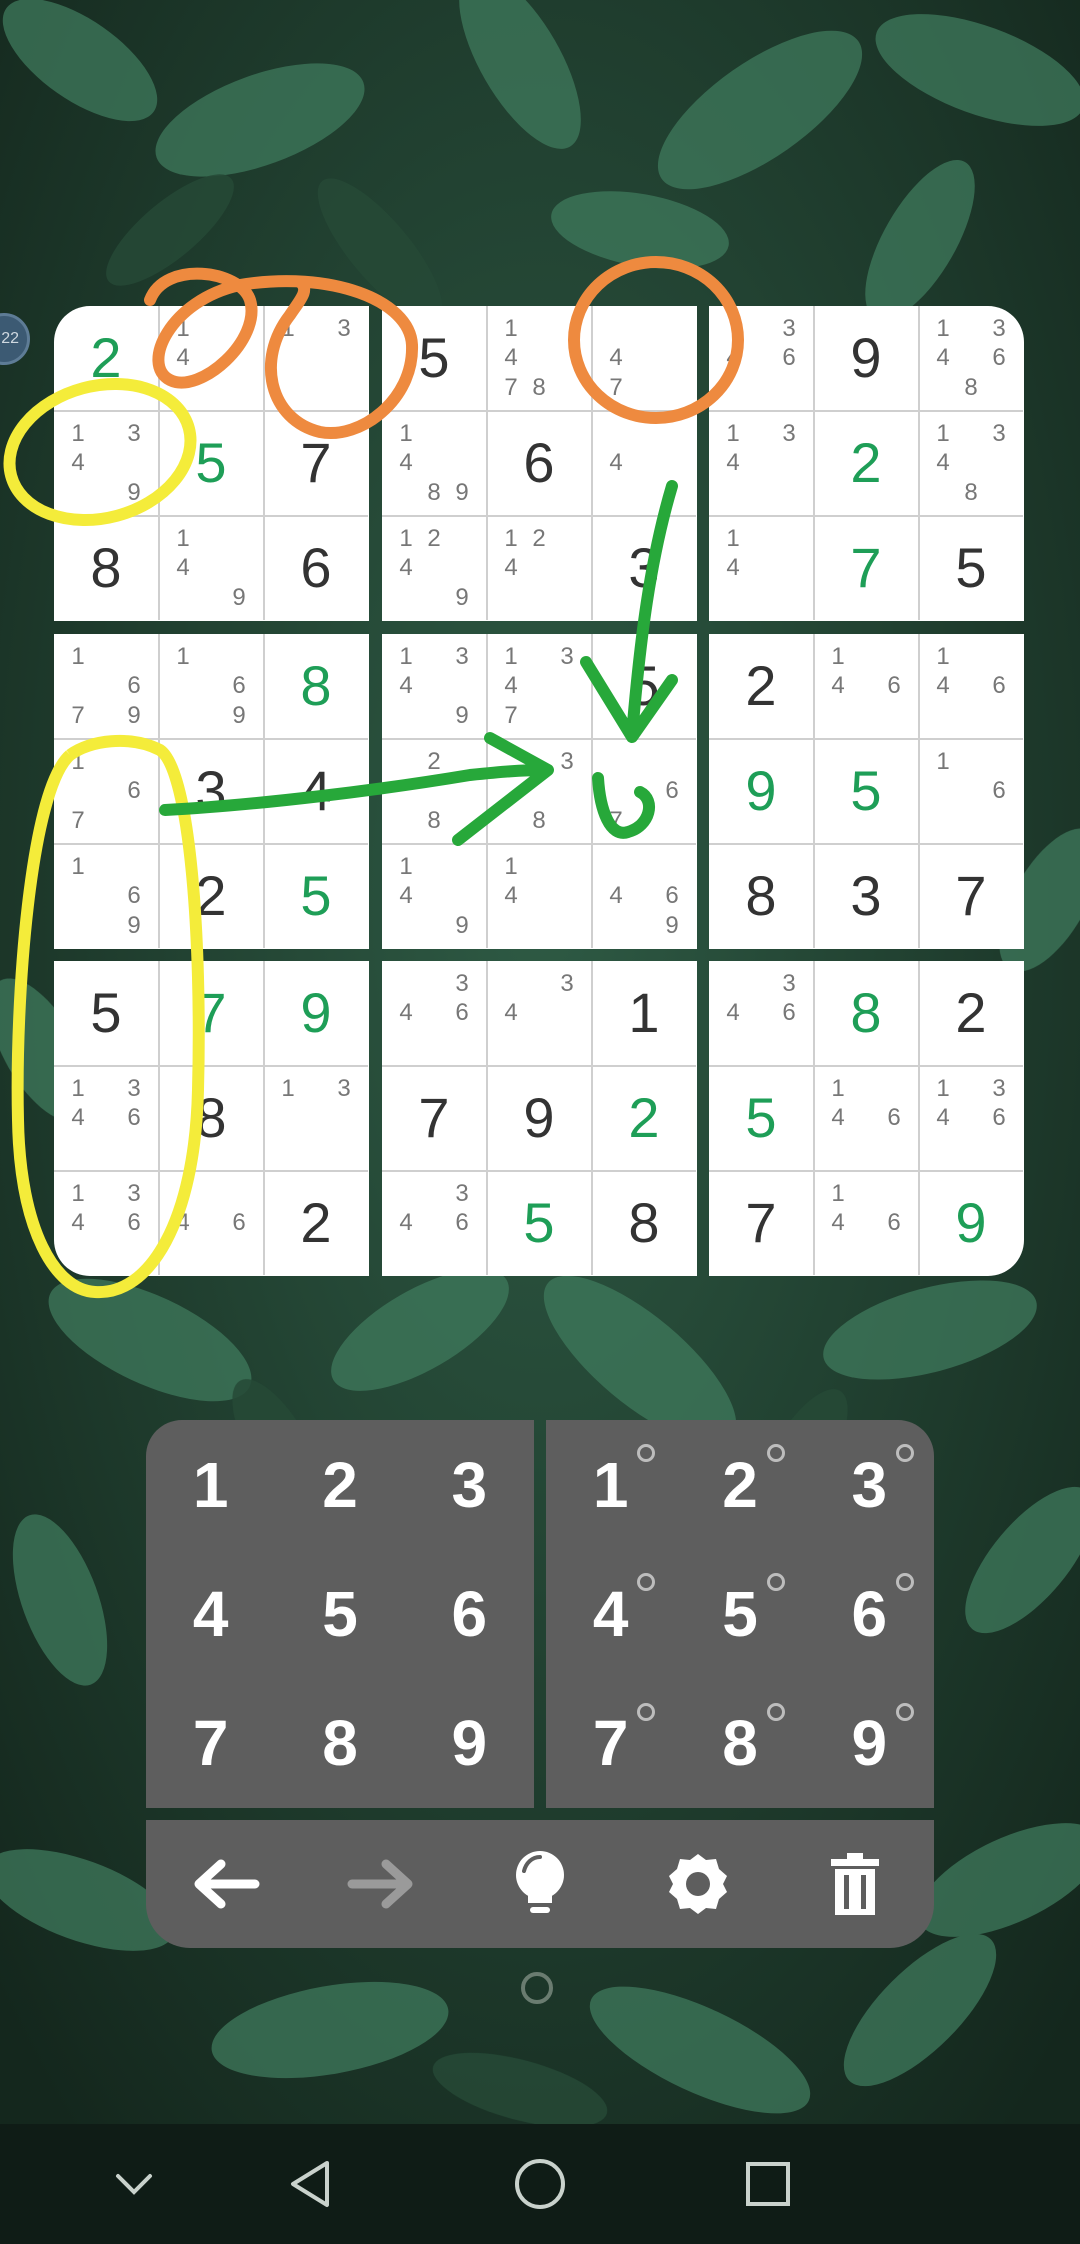  What do you see at coordinates (762, 464) in the screenshot?
I see `sudoku-cell: 1 3 4` at bounding box center [762, 464].